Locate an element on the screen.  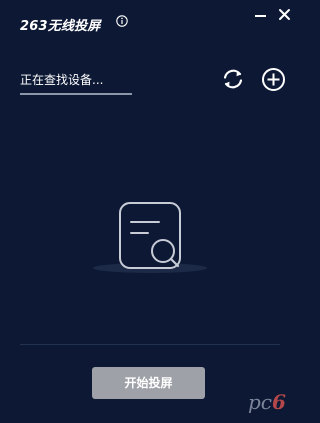
app-title: 263无线投屏 is located at coordinates (60, 26).